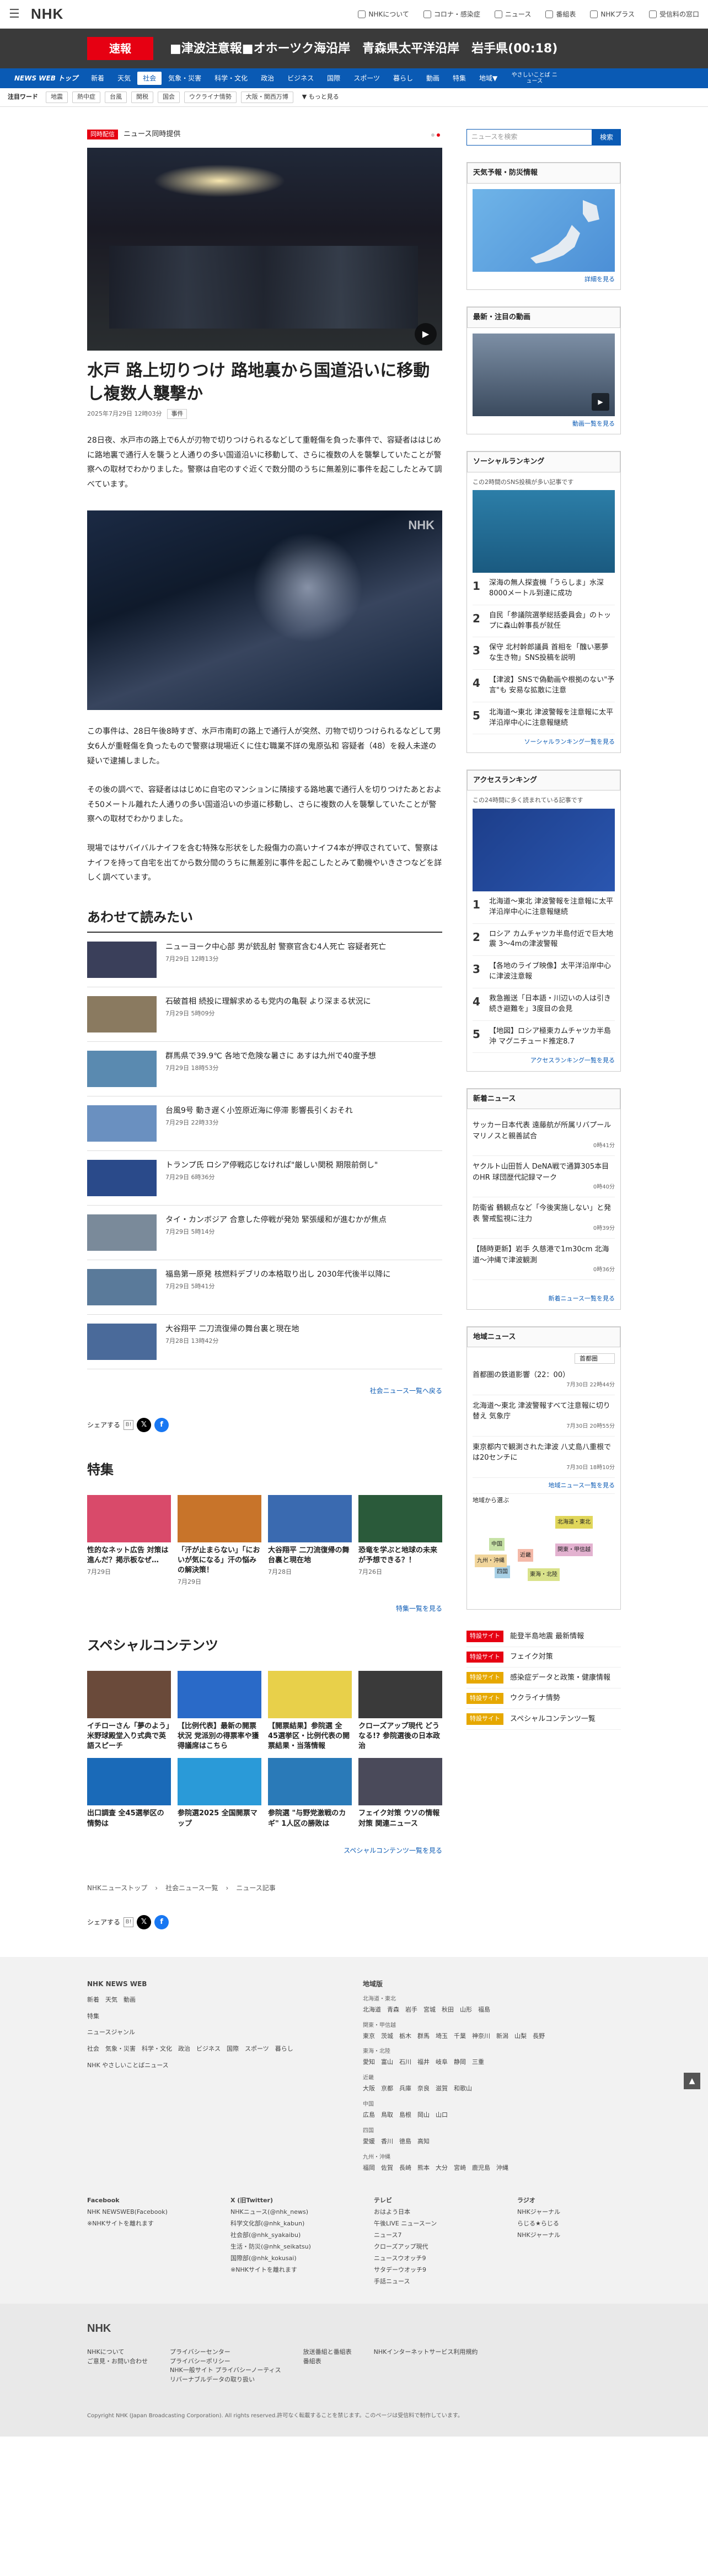 This screenshot has height=2576, width=708. I want to click on region-news-item: 首都圏の鉄道影響（22：00） 7月30日 22時44分, so click(544, 1379).